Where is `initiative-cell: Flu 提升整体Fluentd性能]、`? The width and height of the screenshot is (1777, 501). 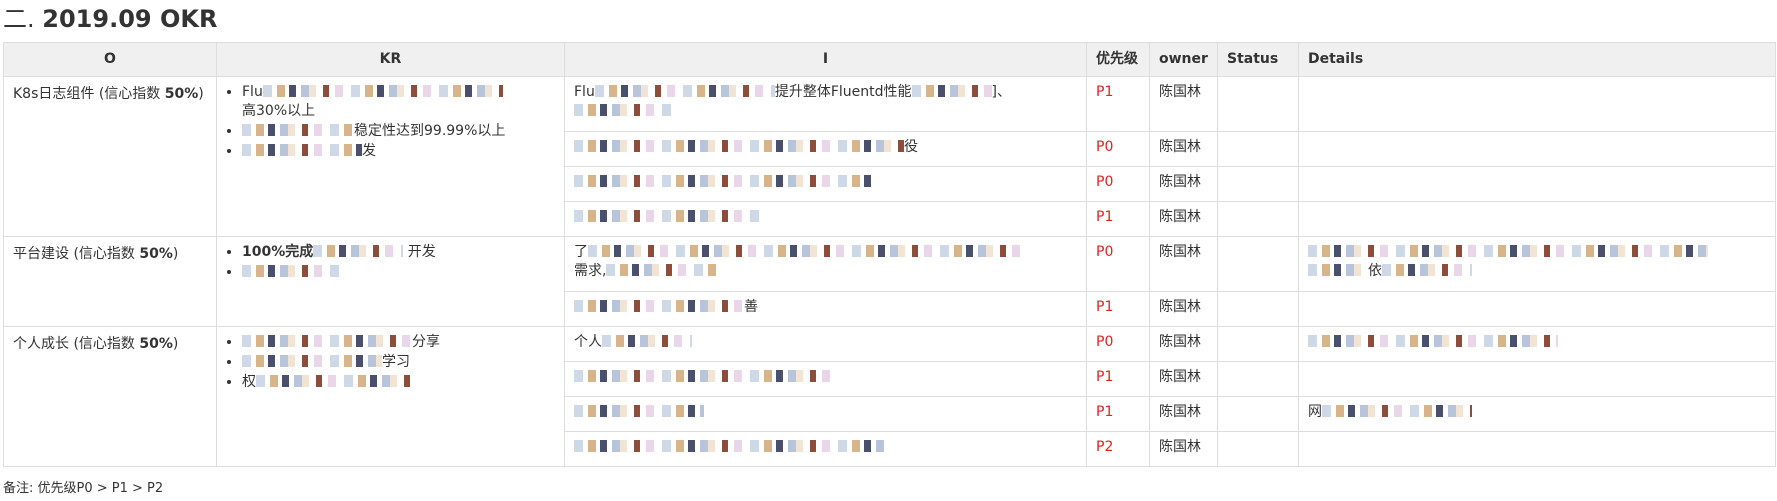
initiative-cell: Flu 提升整体Fluentd性能]、 is located at coordinates (825, 104).